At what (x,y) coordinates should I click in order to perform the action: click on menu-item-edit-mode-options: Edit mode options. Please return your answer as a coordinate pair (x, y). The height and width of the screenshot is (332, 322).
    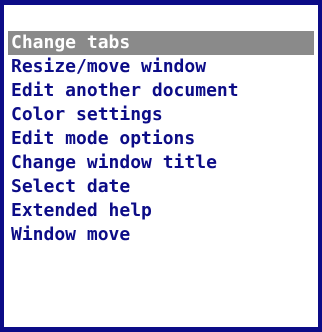
    Looking at the image, I should click on (161, 139).